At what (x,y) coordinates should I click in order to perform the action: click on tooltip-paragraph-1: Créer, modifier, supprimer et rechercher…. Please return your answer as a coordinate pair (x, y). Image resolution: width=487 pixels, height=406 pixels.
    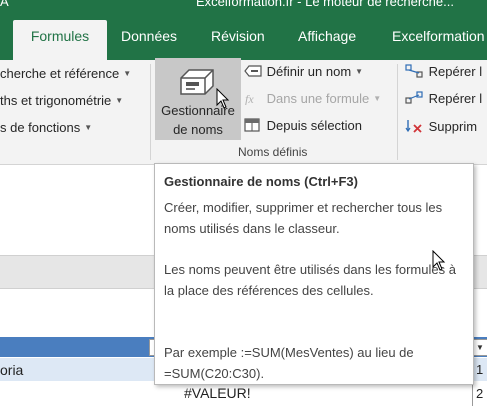
    Looking at the image, I should click on (303, 218).